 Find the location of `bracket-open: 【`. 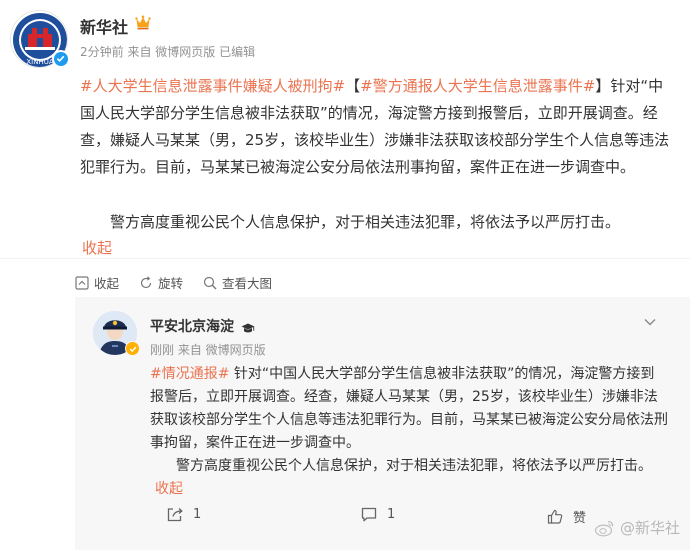

bracket-open: 【 is located at coordinates (353, 86).